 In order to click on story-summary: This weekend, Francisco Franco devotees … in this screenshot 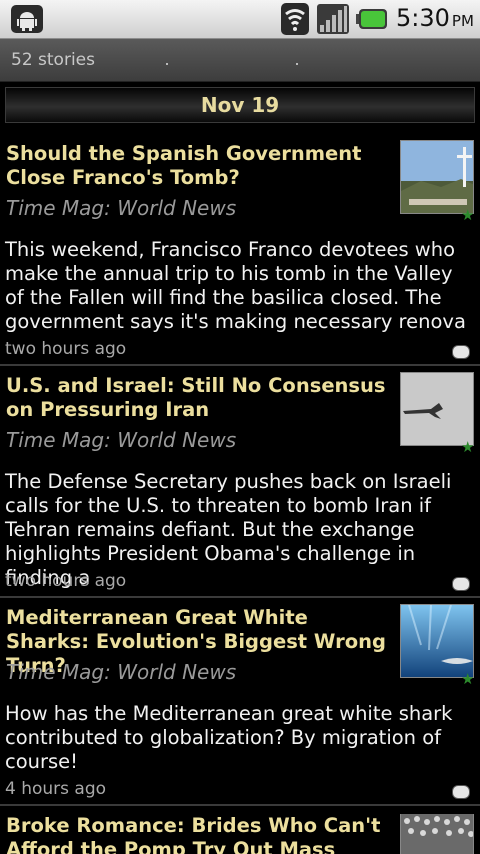, I will do `click(235, 285)`.